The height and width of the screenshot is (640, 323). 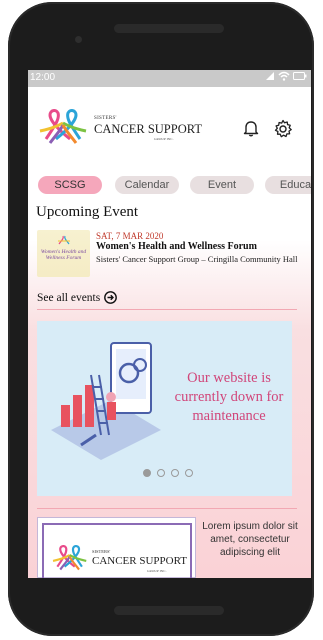 I want to click on tab-scsg: SCSG, so click(x=70, y=185).